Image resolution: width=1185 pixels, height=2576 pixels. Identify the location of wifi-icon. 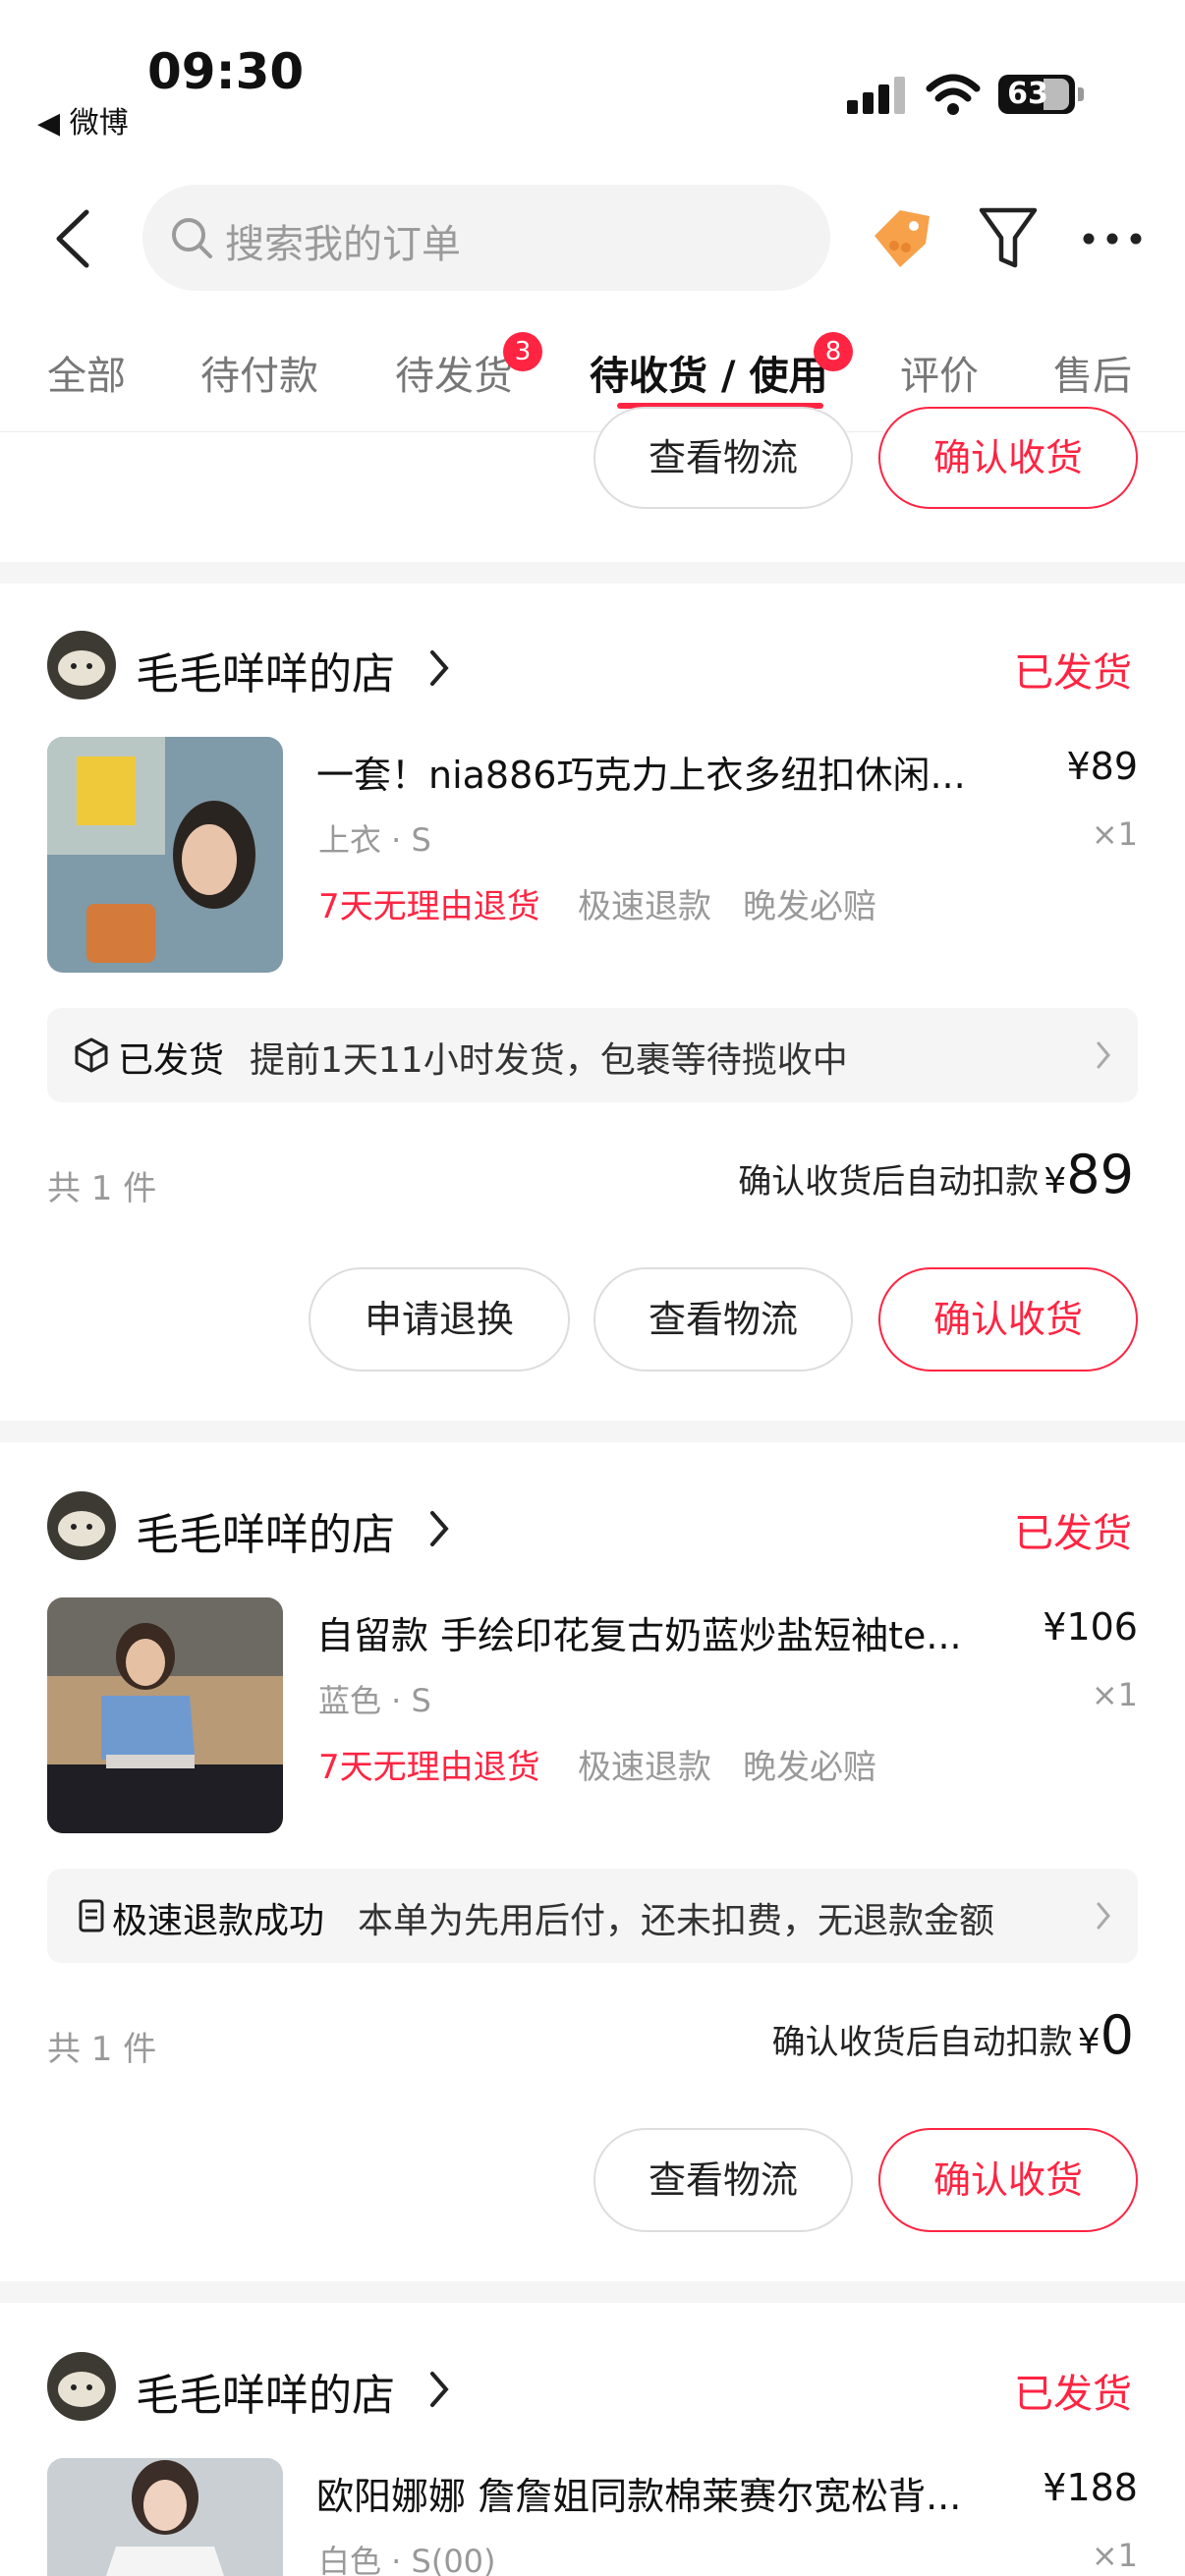
(954, 94).